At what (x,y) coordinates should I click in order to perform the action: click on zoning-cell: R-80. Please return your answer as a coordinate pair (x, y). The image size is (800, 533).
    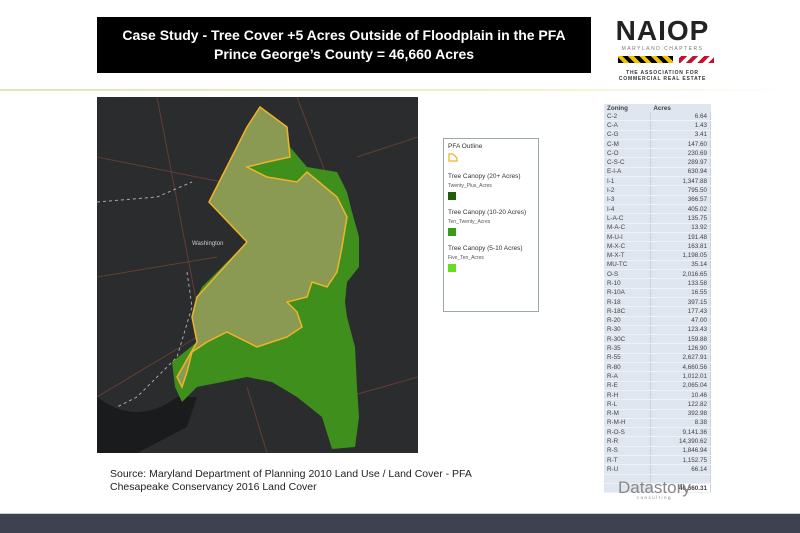
    Looking at the image, I should click on (627, 367).